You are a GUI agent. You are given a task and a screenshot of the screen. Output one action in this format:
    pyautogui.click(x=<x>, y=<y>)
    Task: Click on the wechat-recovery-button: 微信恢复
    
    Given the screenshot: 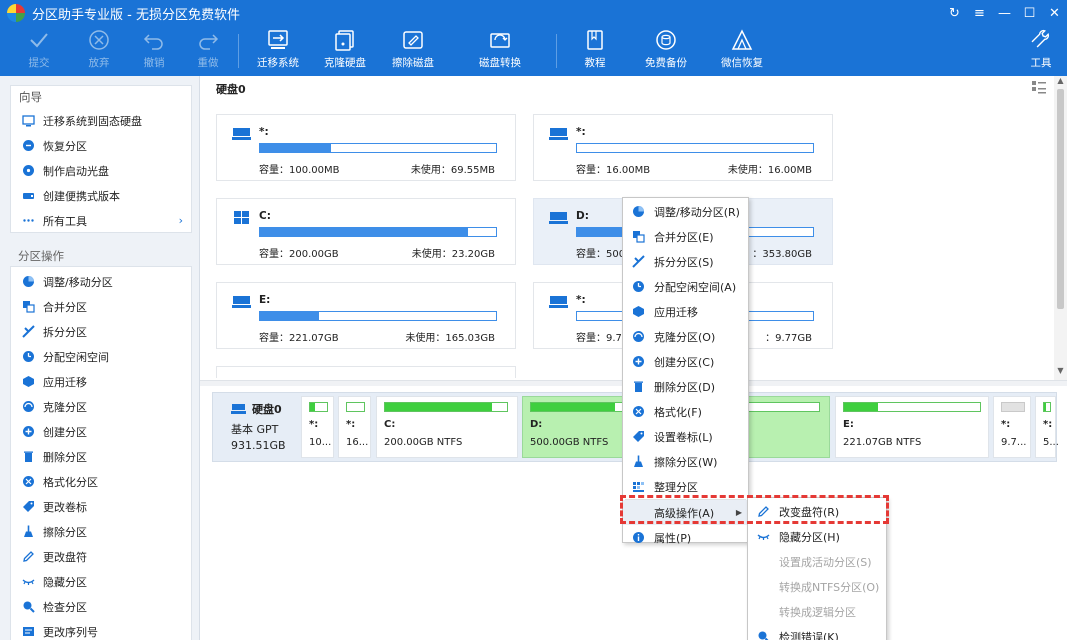 What is the action you would take?
    pyautogui.click(x=742, y=51)
    